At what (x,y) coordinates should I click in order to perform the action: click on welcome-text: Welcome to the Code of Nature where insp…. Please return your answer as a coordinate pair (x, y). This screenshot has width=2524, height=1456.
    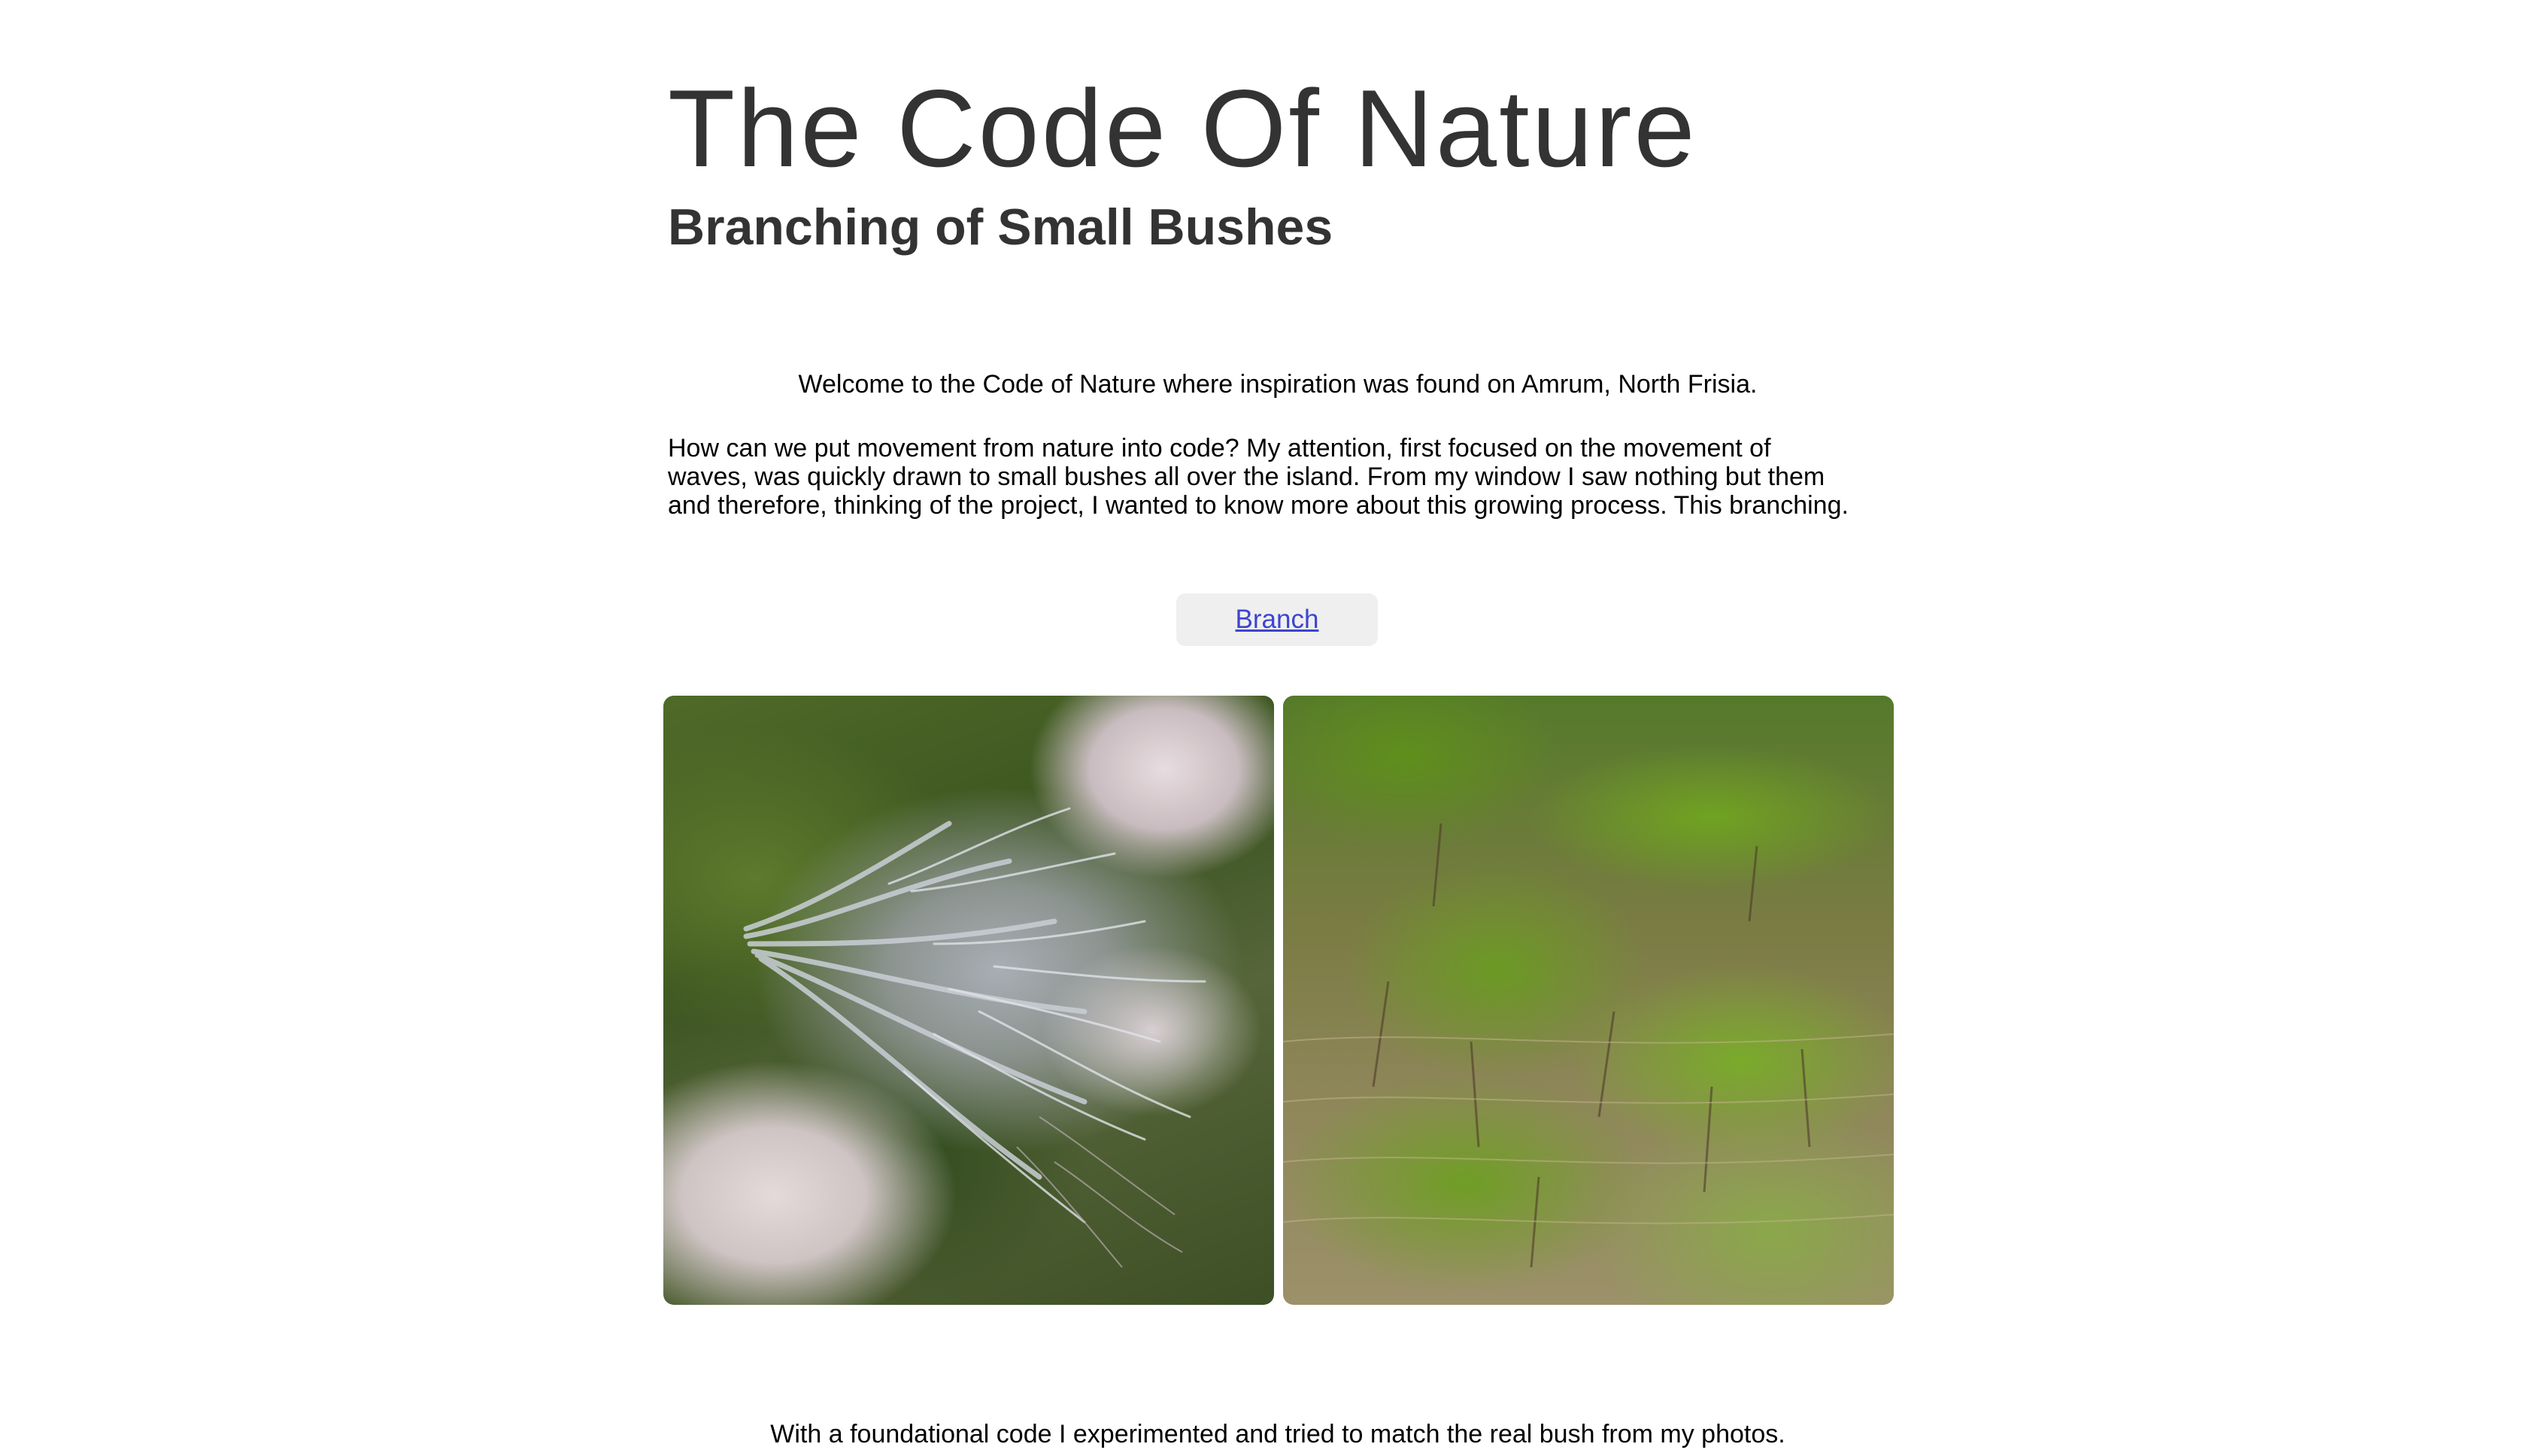
    Looking at the image, I should click on (1278, 384).